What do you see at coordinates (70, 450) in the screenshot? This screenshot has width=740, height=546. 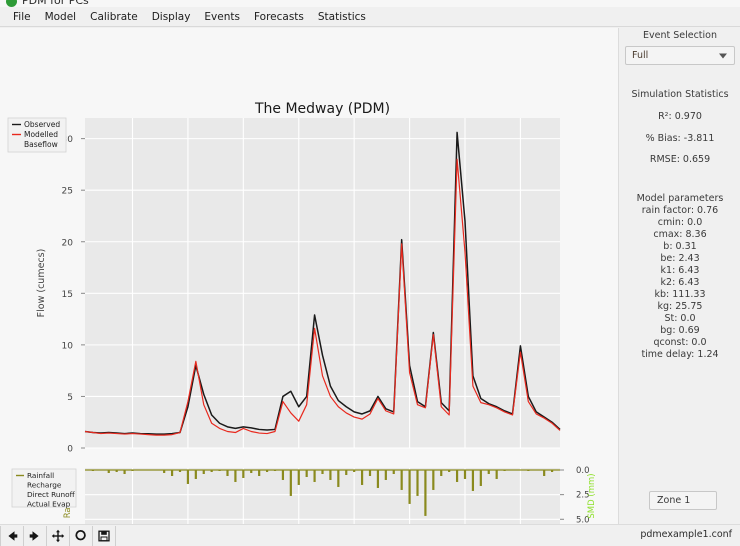 I see `ytick-label-0: 0` at bounding box center [70, 450].